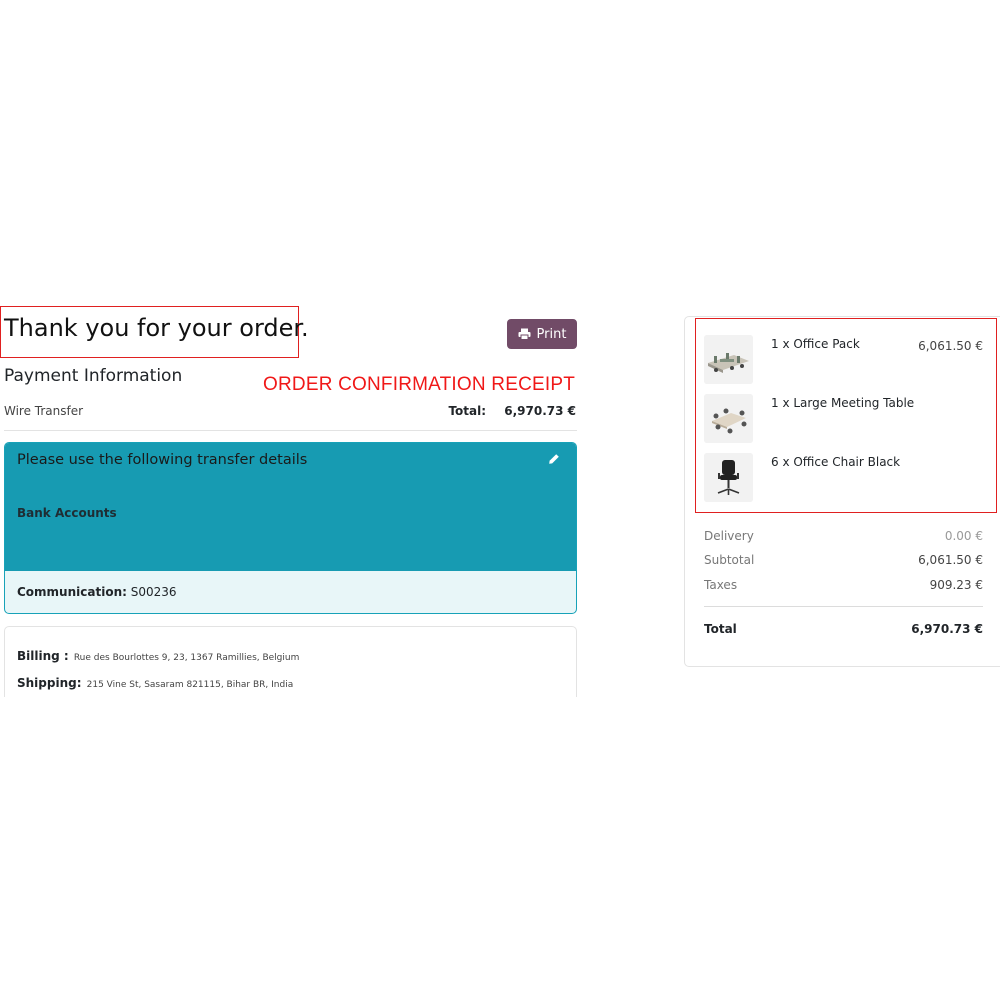  I want to click on meeting-table-image, so click(728, 418).